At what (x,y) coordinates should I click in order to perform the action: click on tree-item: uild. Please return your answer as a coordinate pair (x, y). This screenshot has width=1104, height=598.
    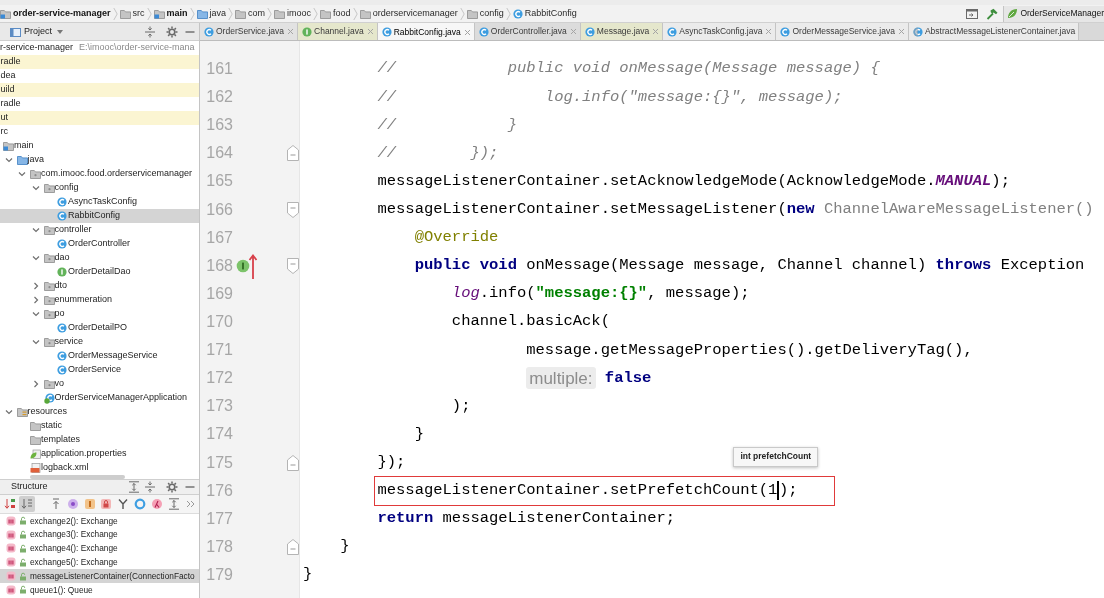
    Looking at the image, I should click on (99, 90).